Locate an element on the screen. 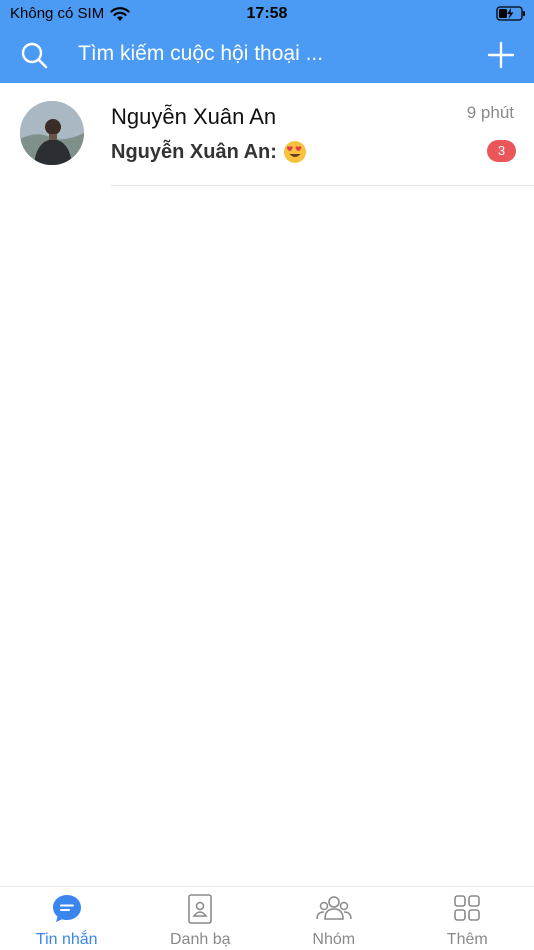 The image size is (534, 950). avatar-photo is located at coordinates (52, 133).